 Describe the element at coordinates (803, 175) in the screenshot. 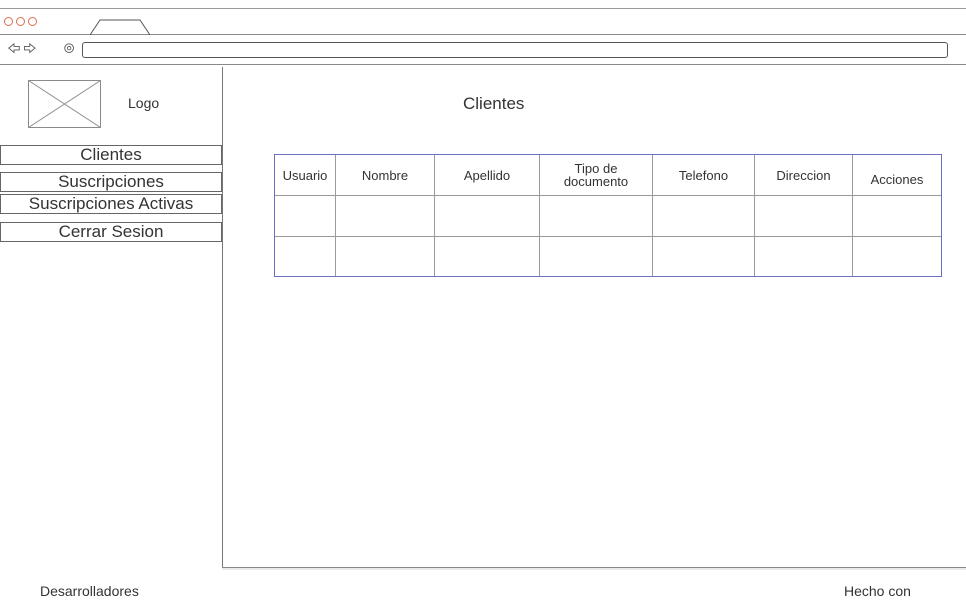

I see `column-header-direccion: Direccion` at that location.